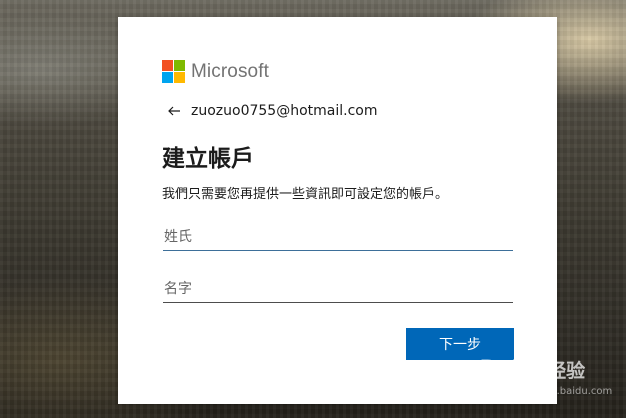  What do you see at coordinates (174, 111) in the screenshot?
I see `arrow-left-icon` at bounding box center [174, 111].